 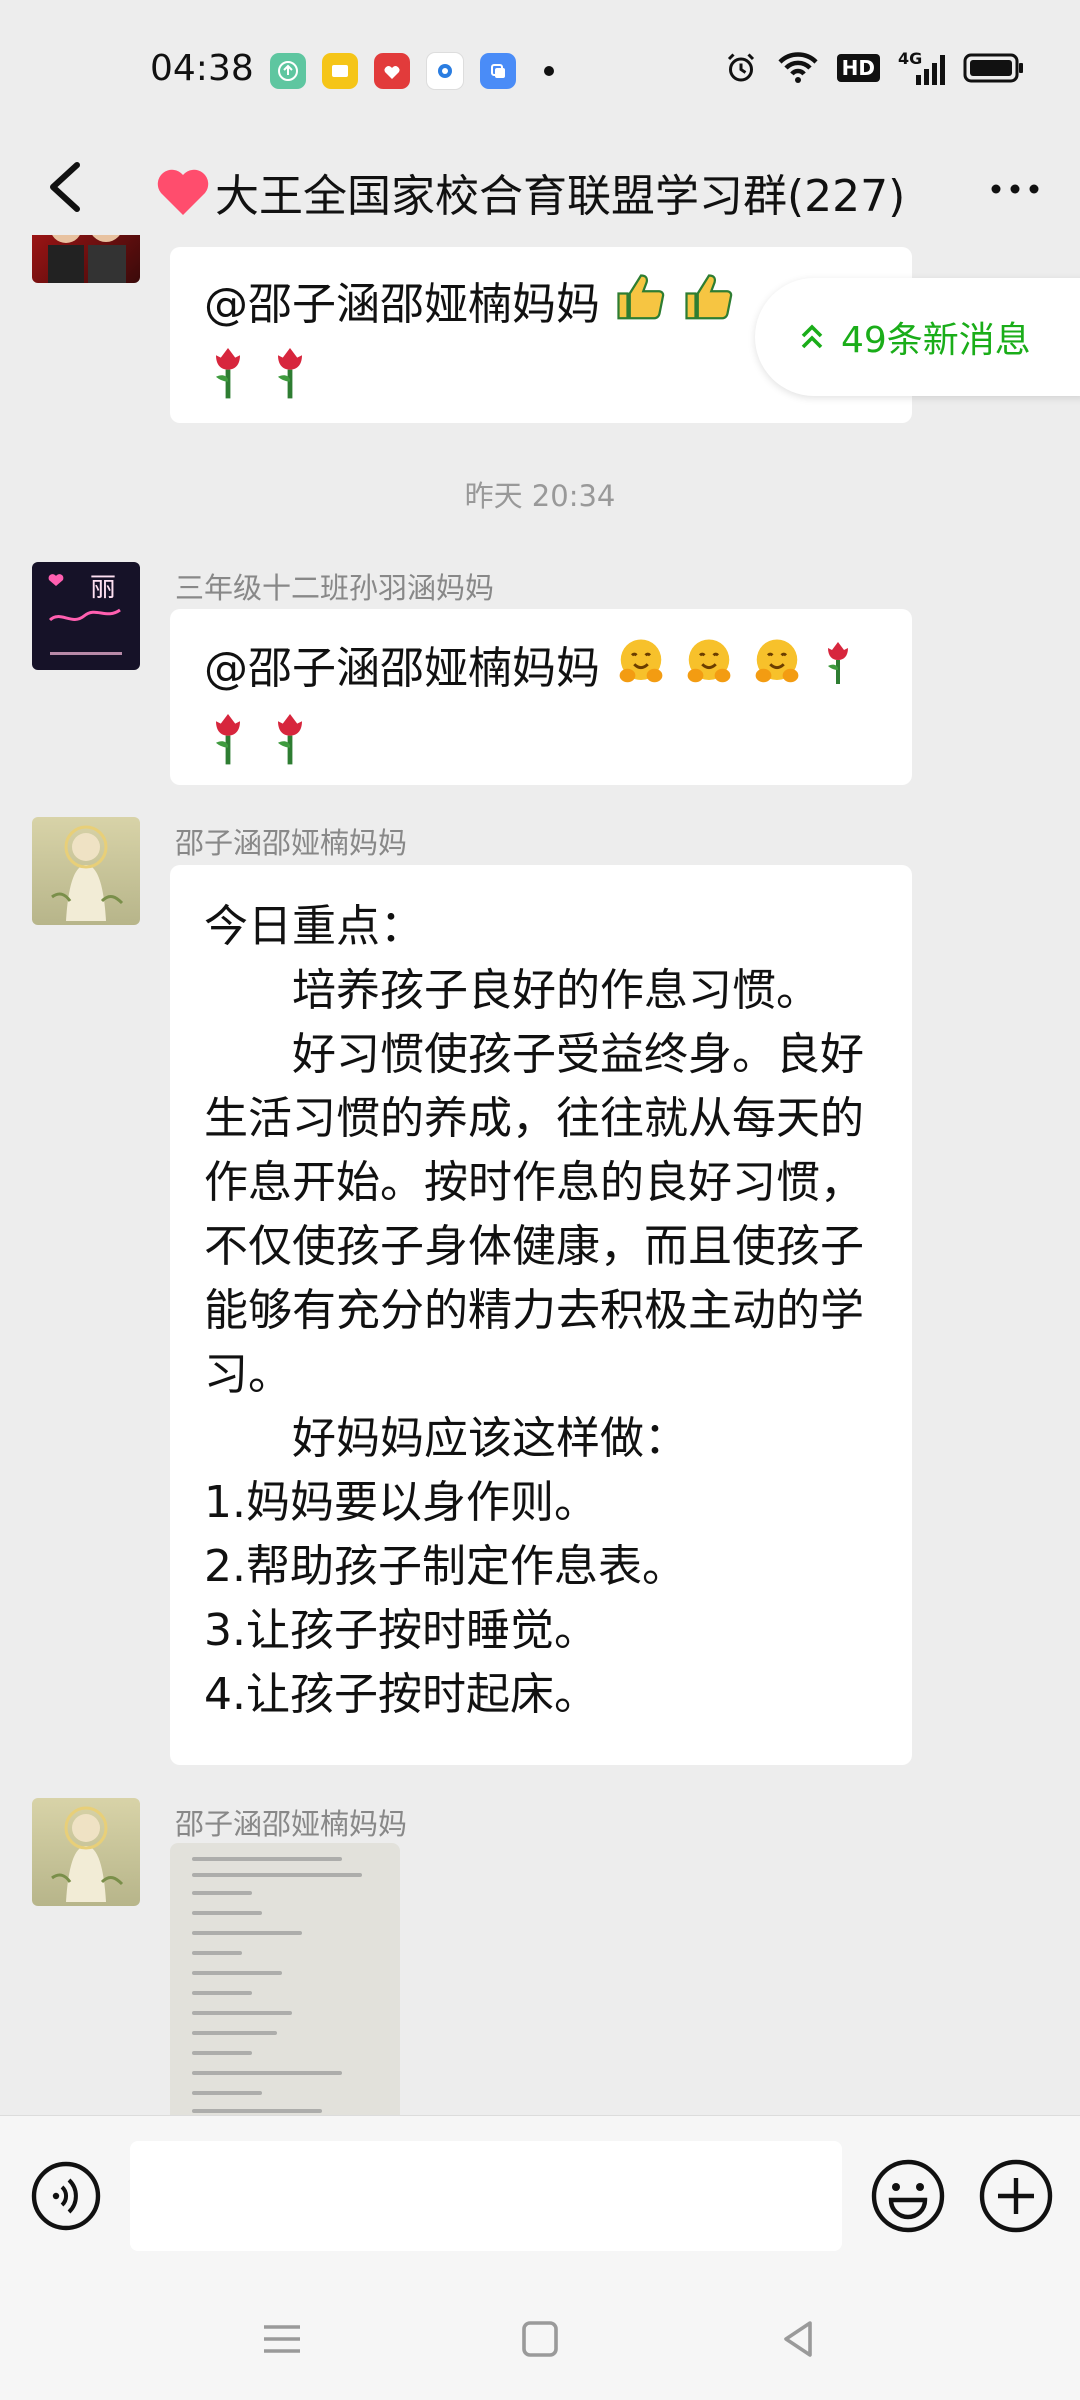 I want to click on message-line: 生活习惯的养成，往往就从每天的, so click(x=534, y=1118).